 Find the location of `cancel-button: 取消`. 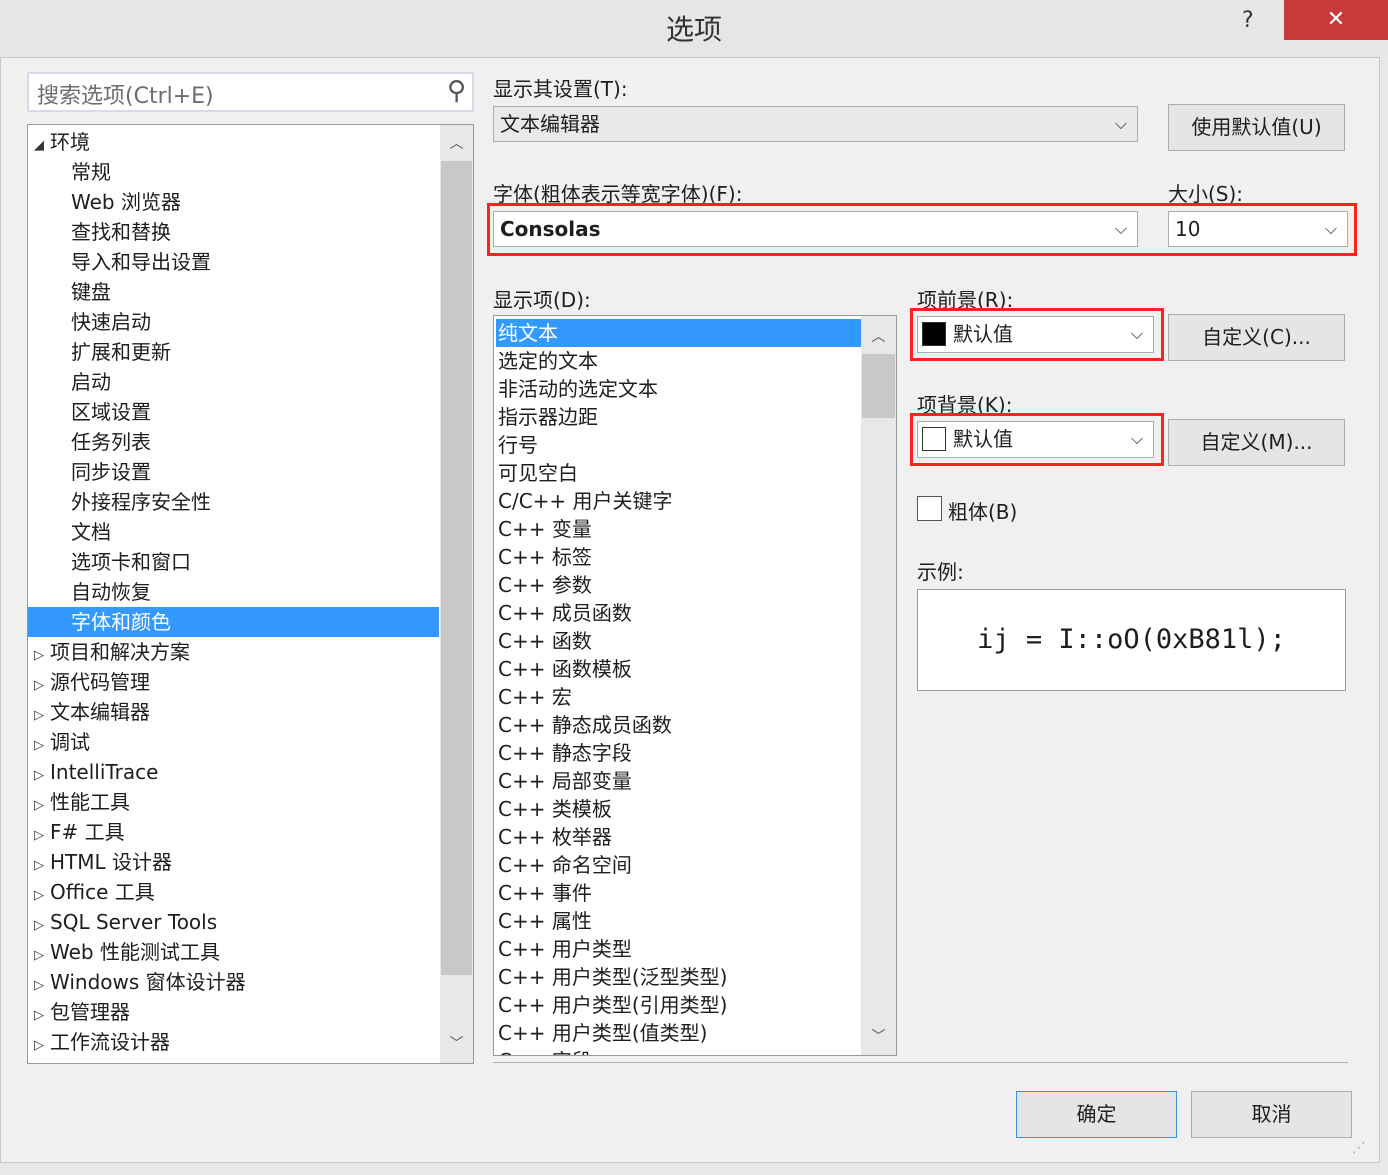

cancel-button: 取消 is located at coordinates (1271, 1114).